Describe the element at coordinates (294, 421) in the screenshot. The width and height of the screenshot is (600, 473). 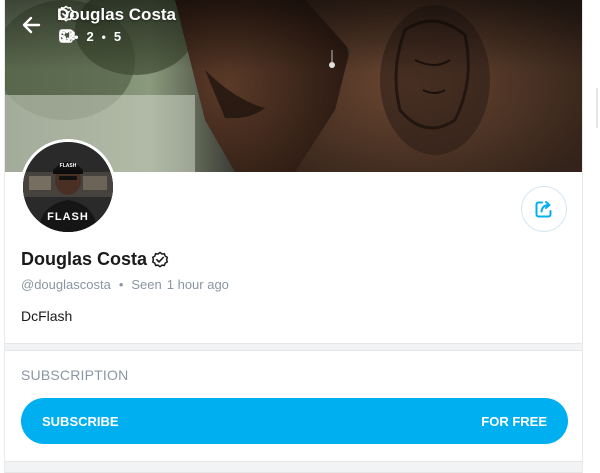
I see `subscribe-button: SUBSCRIBE FOR FREE` at that location.